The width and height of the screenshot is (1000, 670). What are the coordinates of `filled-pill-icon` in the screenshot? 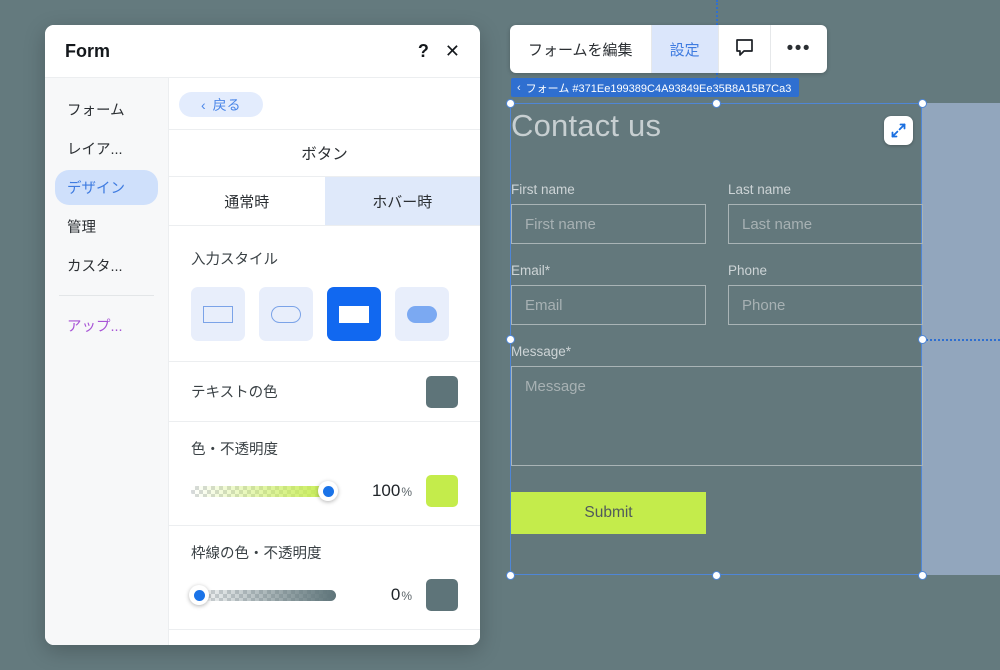 It's located at (422, 314).